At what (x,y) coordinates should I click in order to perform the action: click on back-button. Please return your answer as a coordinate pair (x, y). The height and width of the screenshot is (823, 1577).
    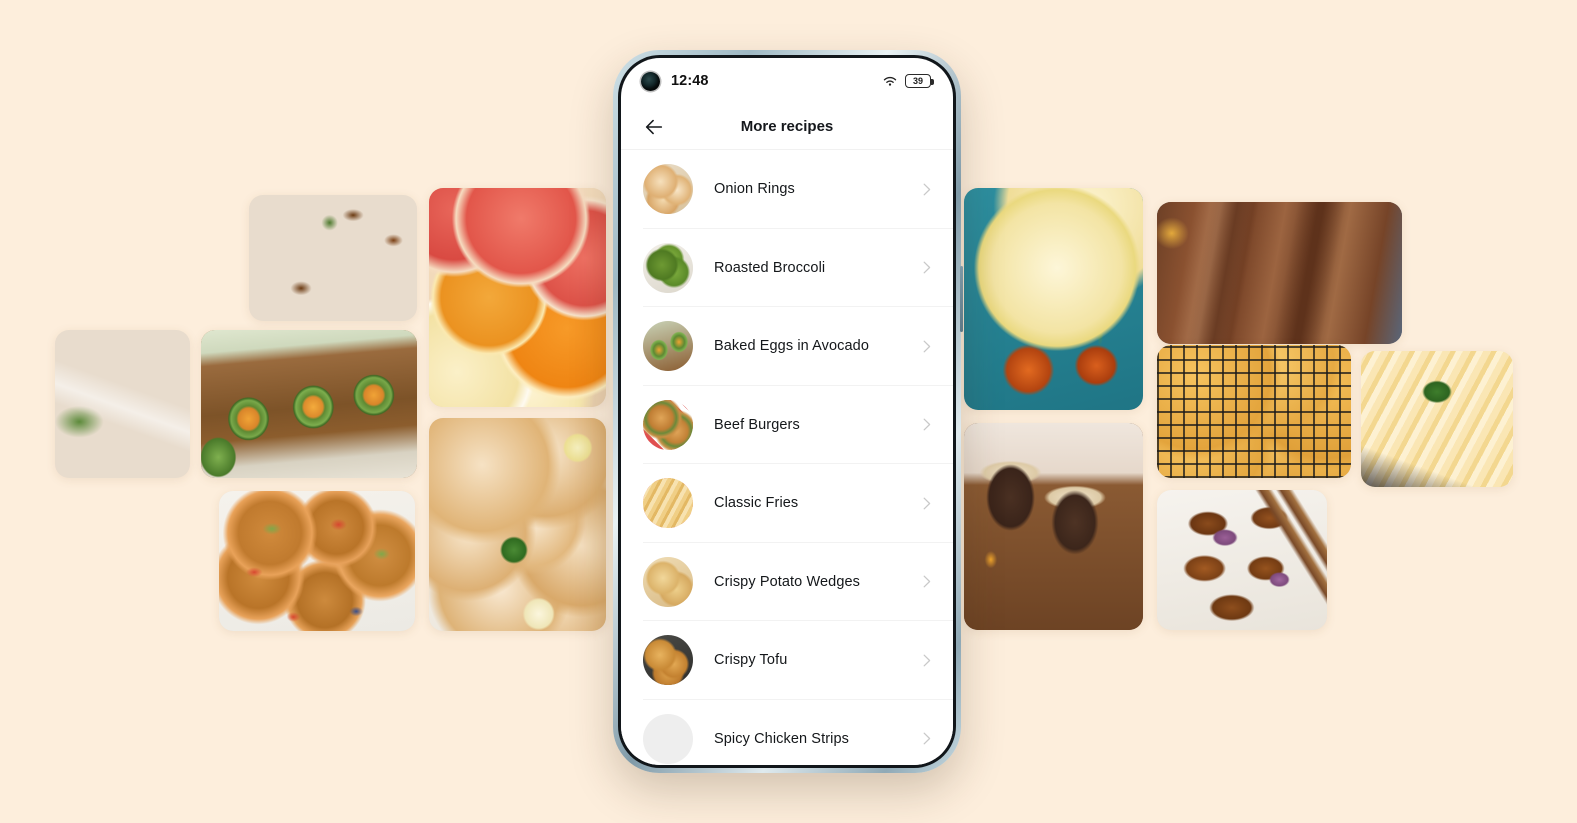
    Looking at the image, I should click on (654, 127).